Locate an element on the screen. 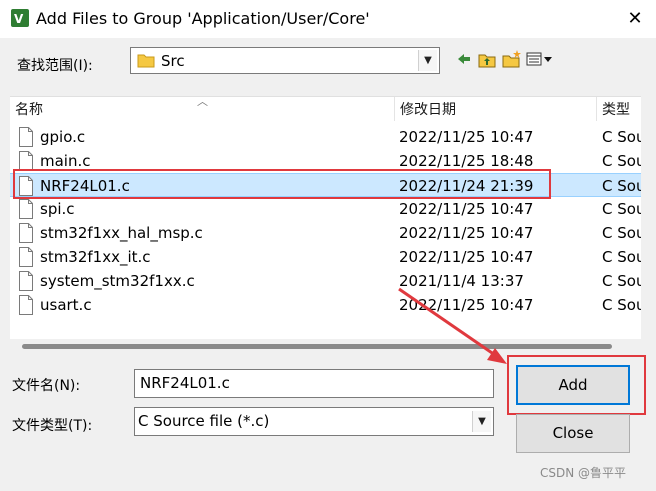 This screenshot has height=491, width=656. rows-anchor is located at coordinates (325, 111).